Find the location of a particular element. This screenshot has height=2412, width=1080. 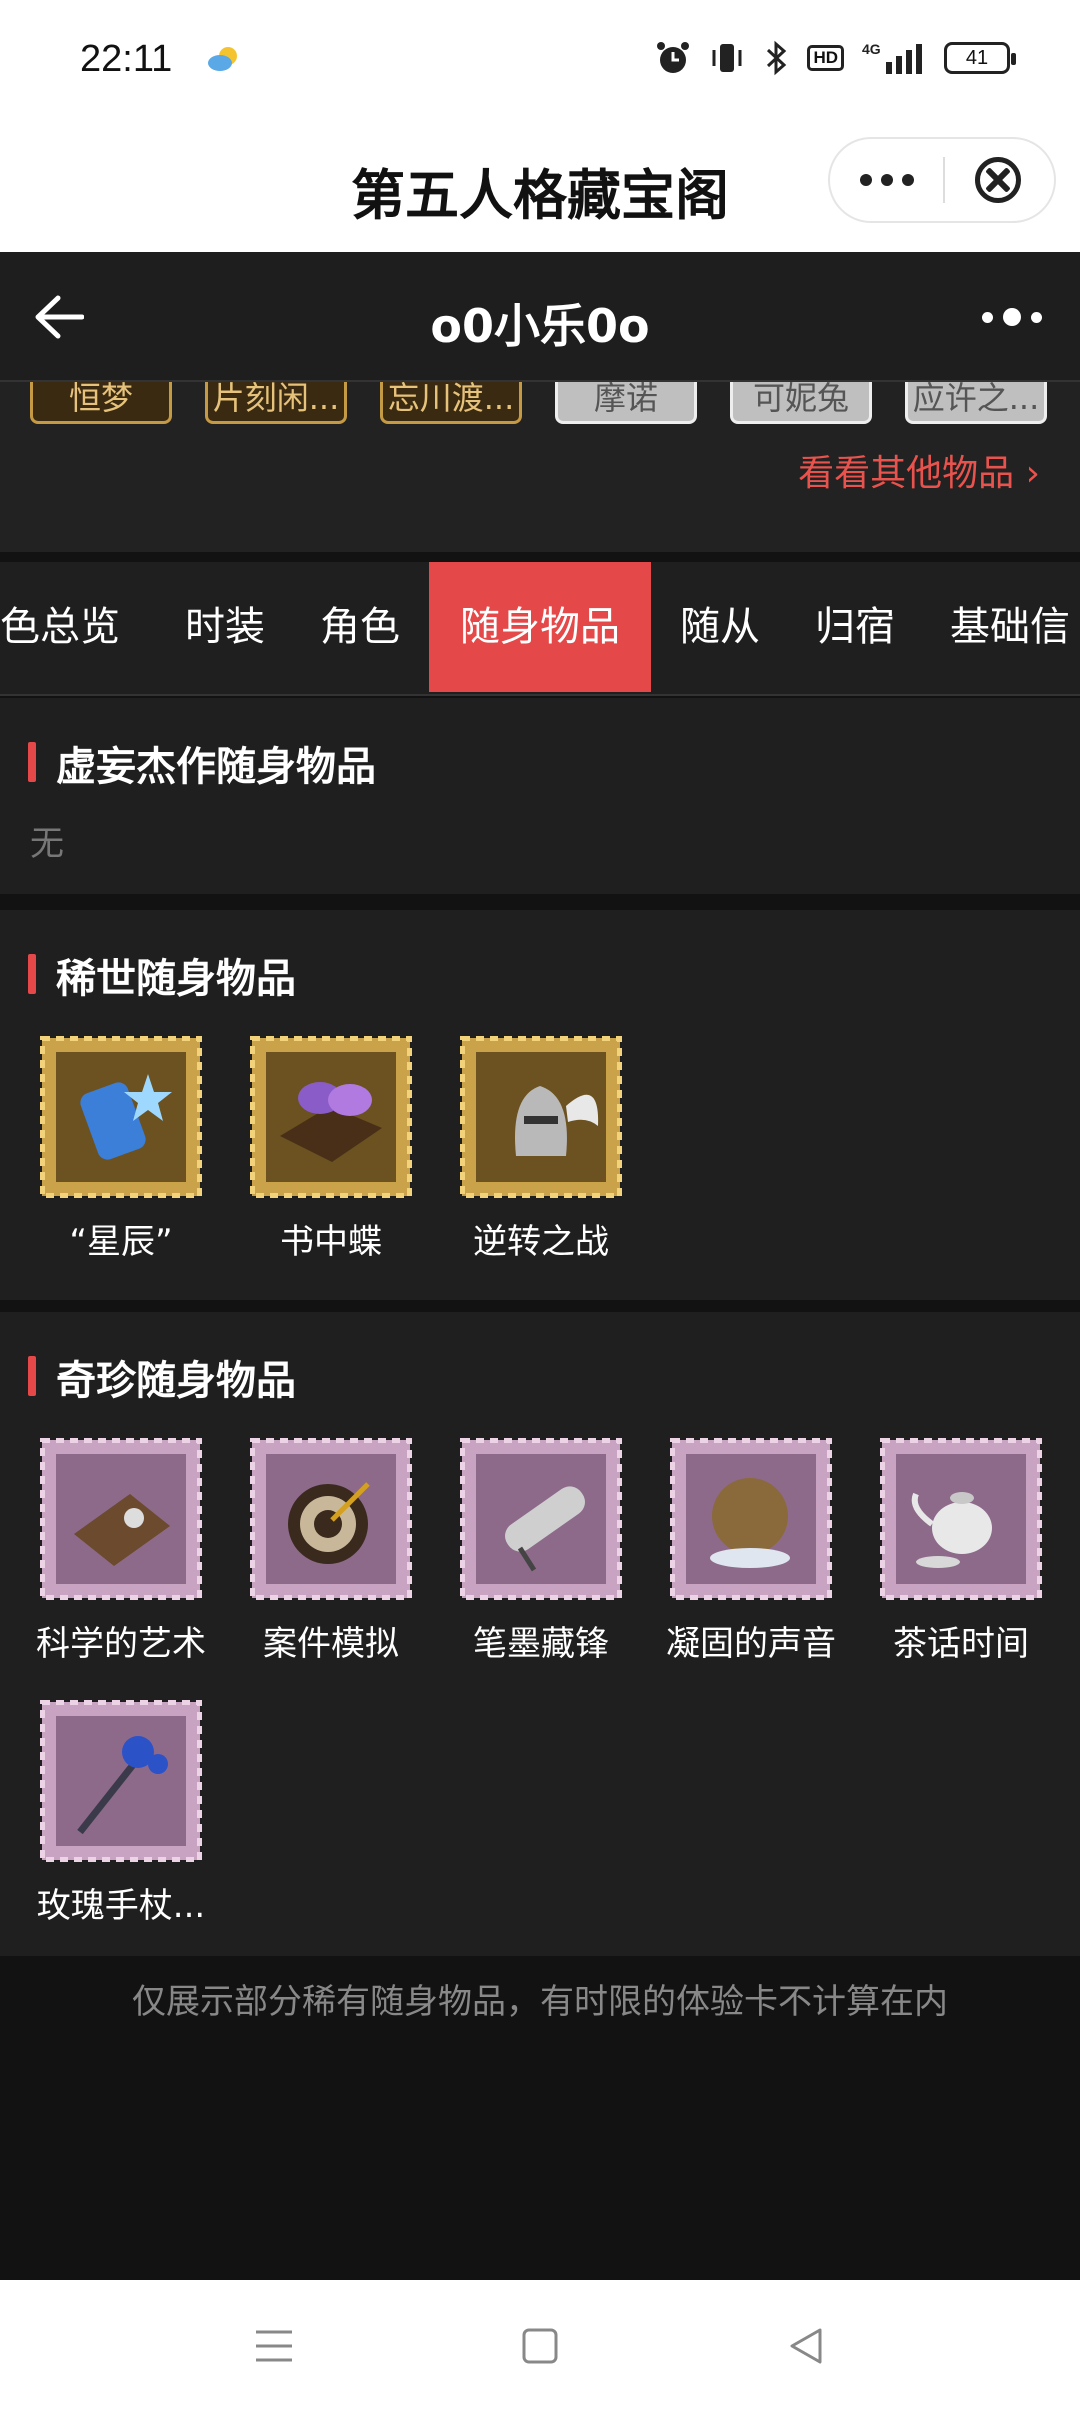

scroll-icon is located at coordinates (541, 1519).